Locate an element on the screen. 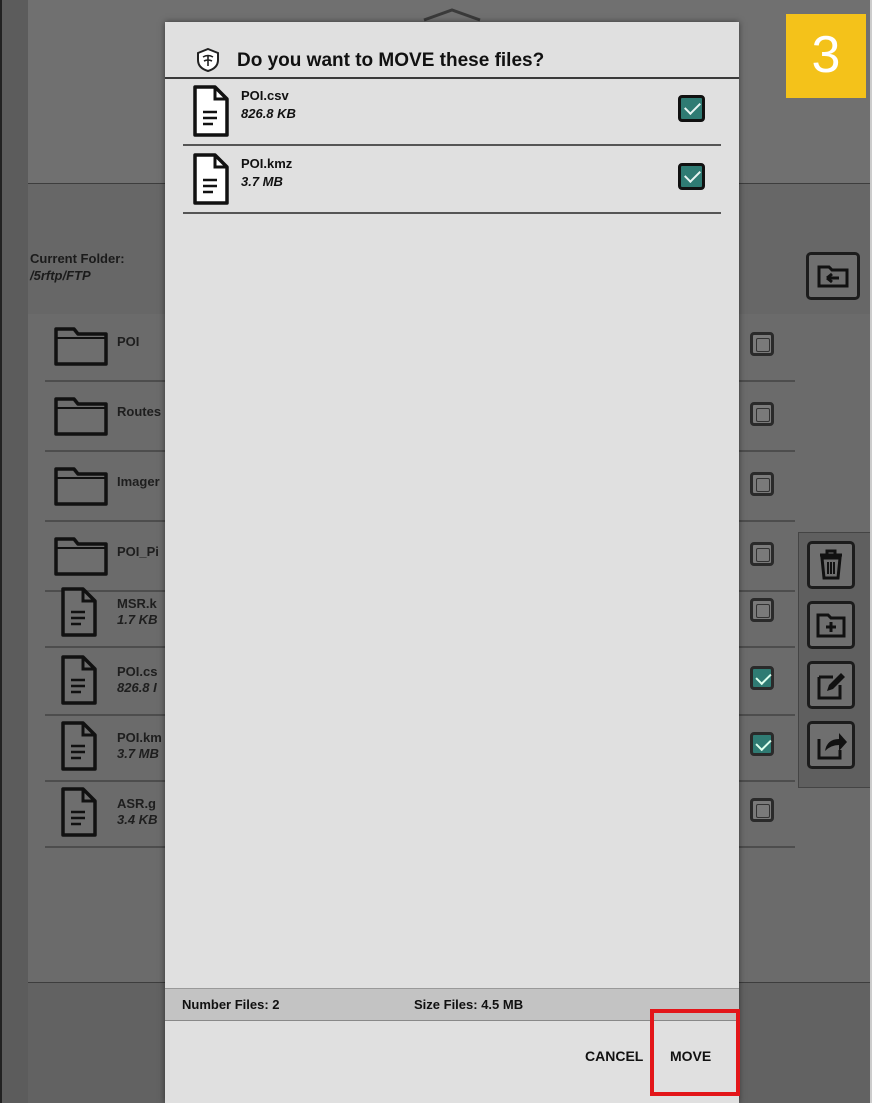 This screenshot has width=872, height=1103. file-name: POI.csv is located at coordinates (265, 95).